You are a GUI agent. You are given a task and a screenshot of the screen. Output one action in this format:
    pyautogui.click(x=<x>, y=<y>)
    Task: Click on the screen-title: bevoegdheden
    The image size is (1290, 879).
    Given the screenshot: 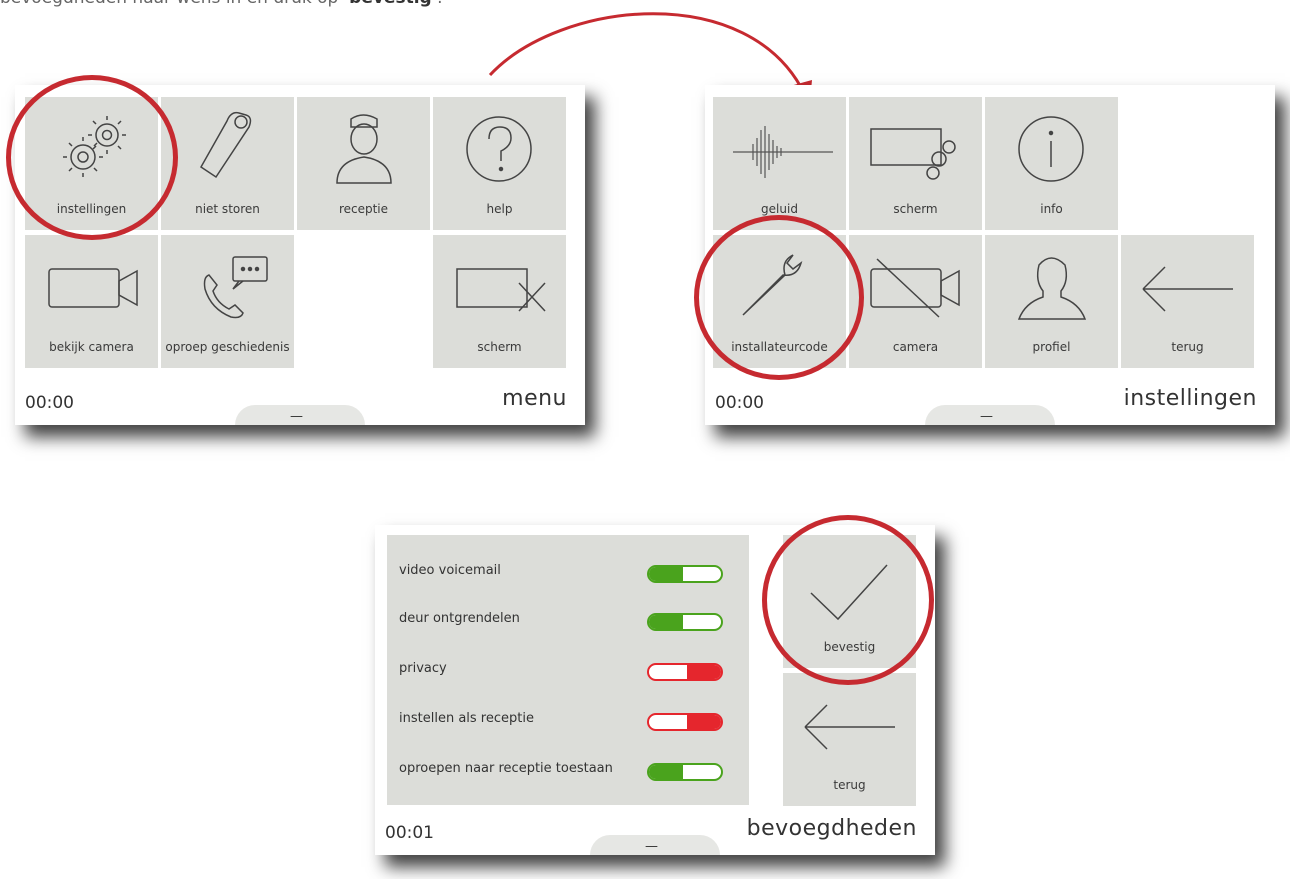 What is the action you would take?
    pyautogui.click(x=831, y=828)
    